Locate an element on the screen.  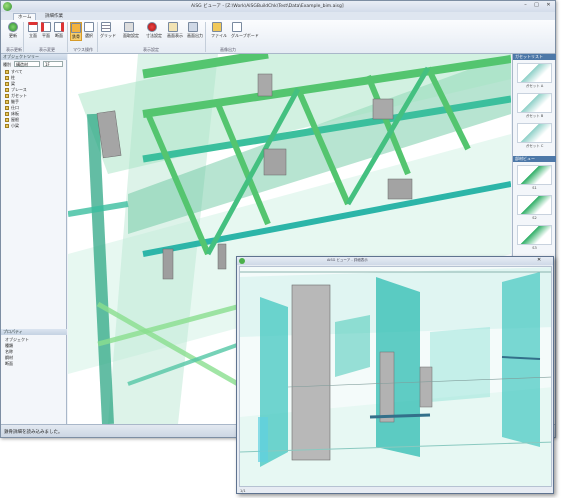
steel-icon is located at coordinates (76, 28).